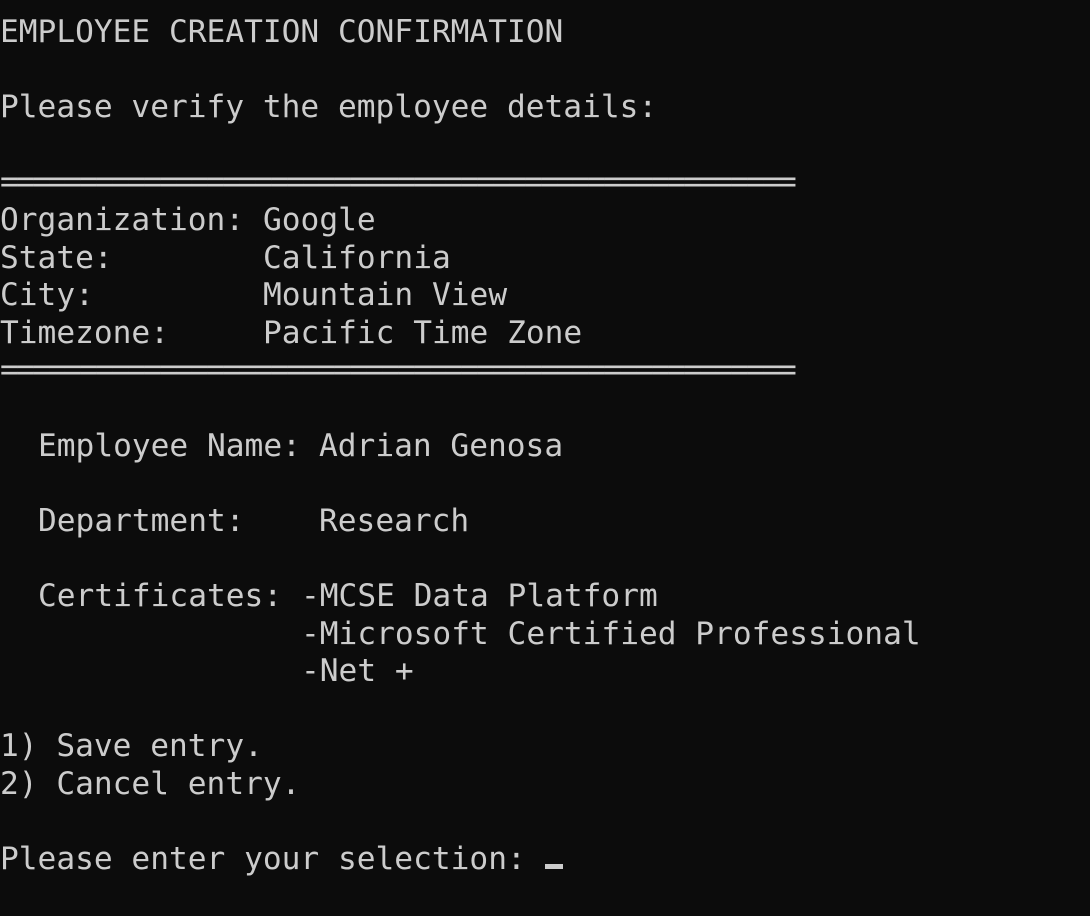 This screenshot has width=1090, height=916. Describe the element at coordinates (150, 783) in the screenshot. I see `menu-option-cancel: 2) Cancel entry.` at that location.